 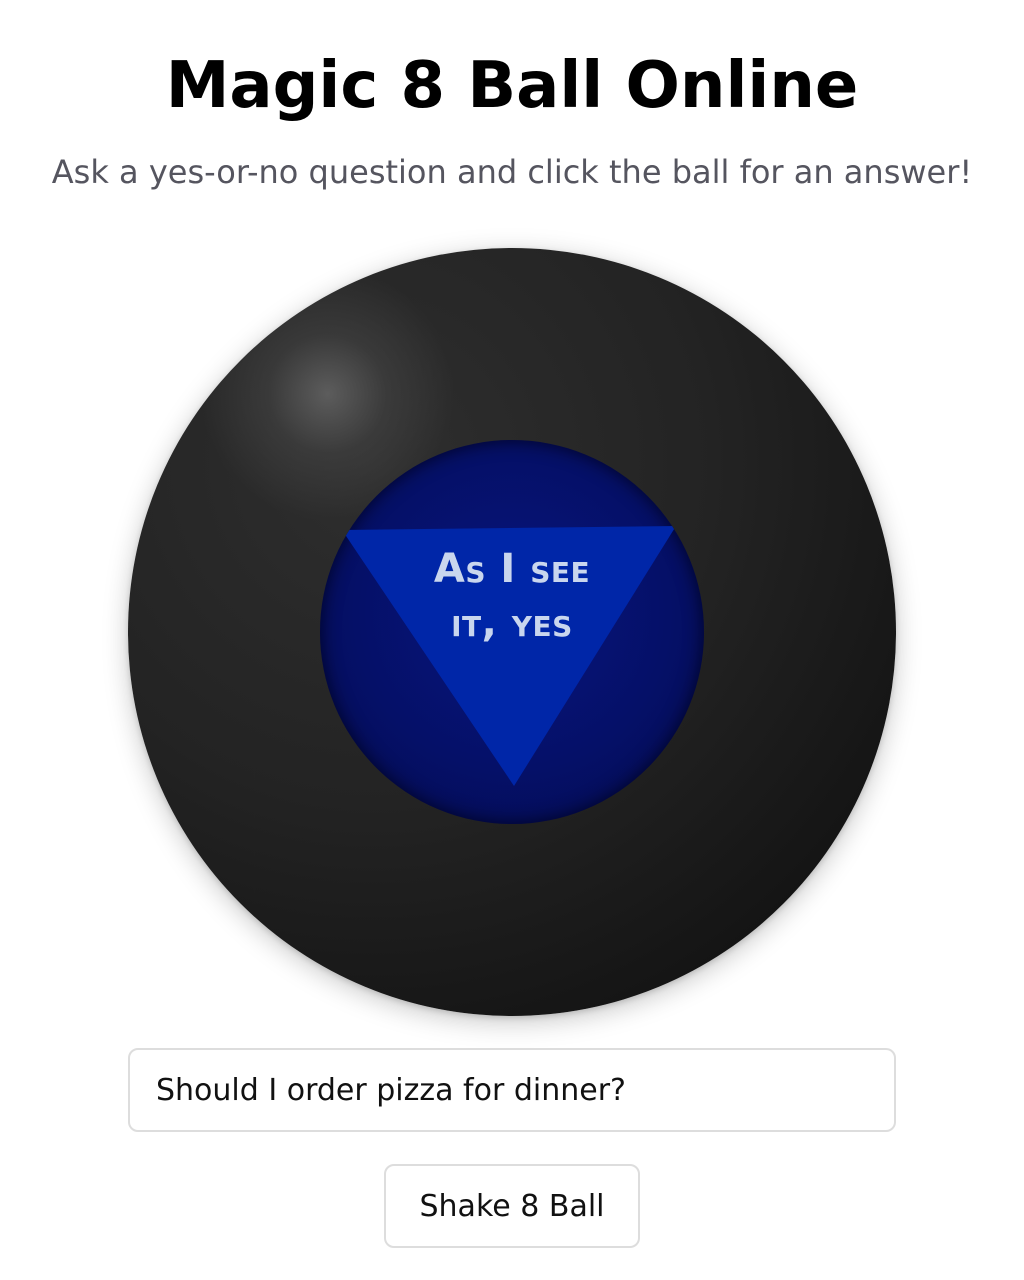 What do you see at coordinates (512, 1090) in the screenshot?
I see `question-input` at bounding box center [512, 1090].